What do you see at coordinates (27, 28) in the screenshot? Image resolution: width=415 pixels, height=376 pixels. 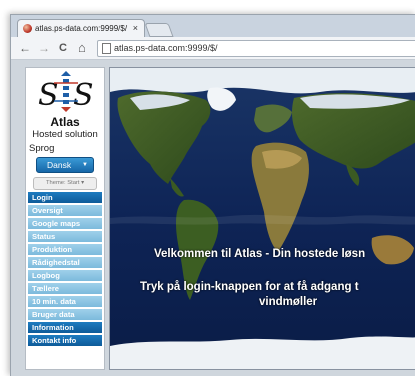 I see `favicon-icon` at bounding box center [27, 28].